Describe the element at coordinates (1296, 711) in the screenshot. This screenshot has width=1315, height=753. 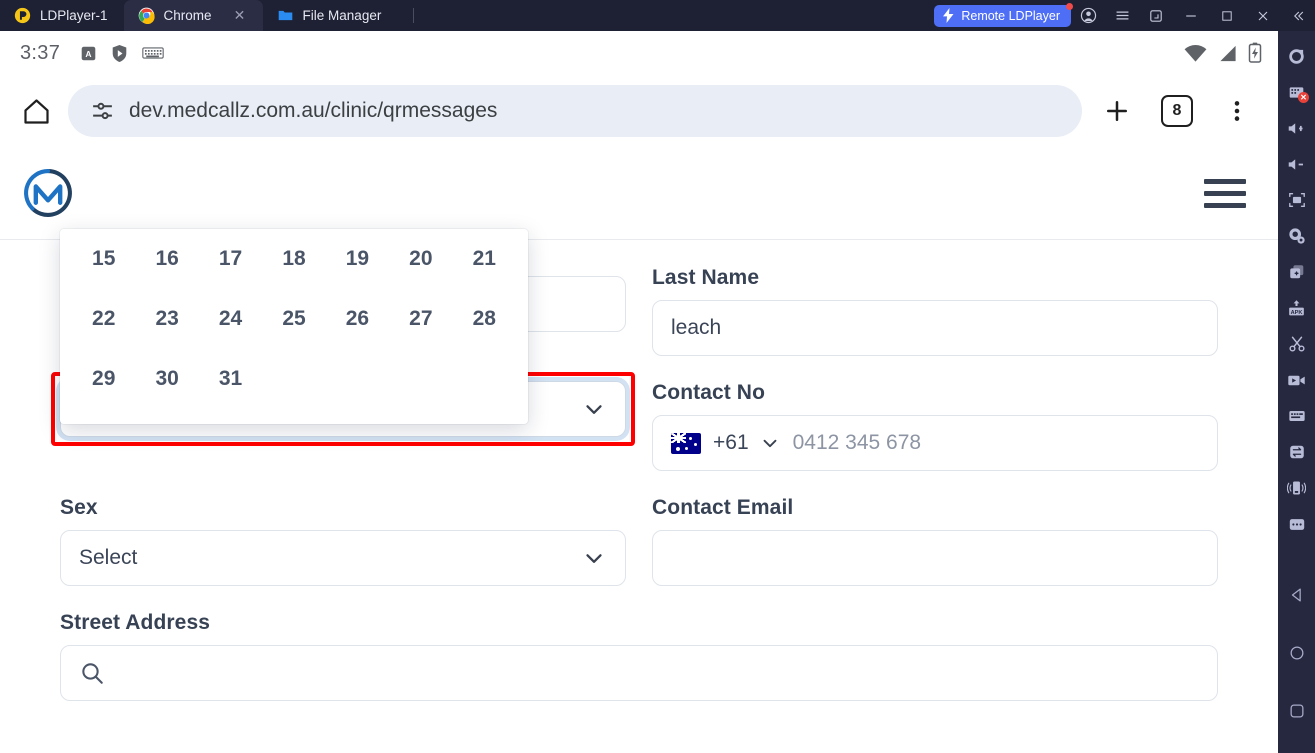
I see `recents-icon` at that location.